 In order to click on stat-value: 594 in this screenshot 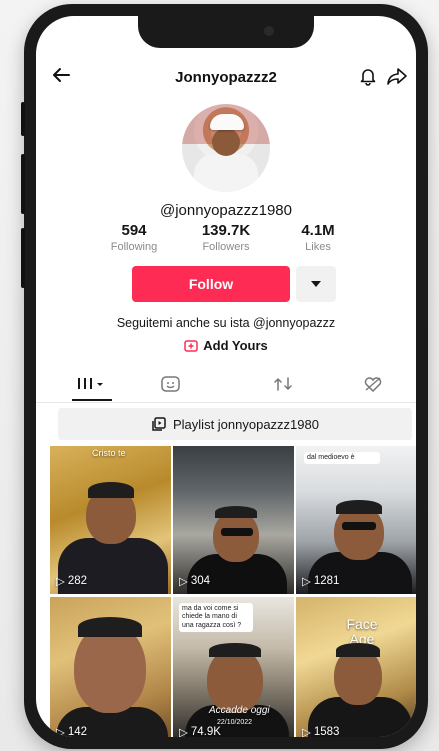, I will do `click(134, 230)`.